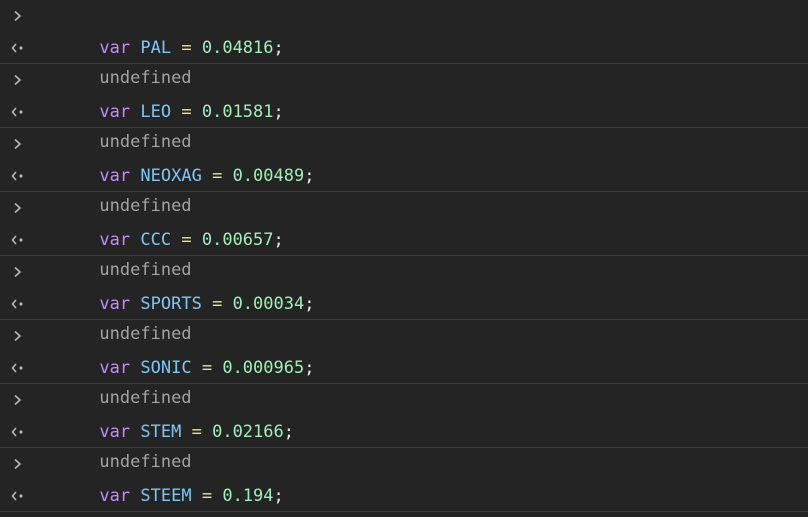 The width and height of the screenshot is (808, 517). Describe the element at coordinates (404, 157) in the screenshot. I see `console-input-line: var NEOXAG = 0.00489;` at that location.